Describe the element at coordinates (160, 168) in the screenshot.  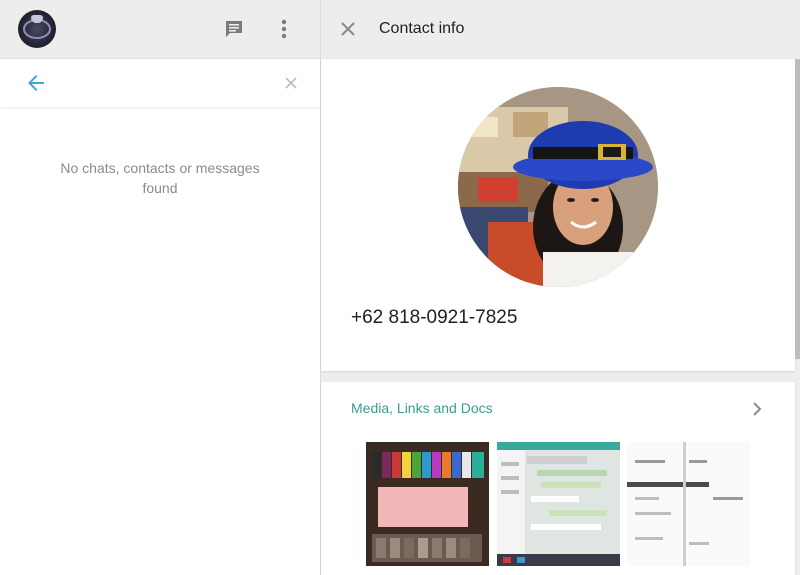
I see `empty-state-line-1: No chats, contacts or messages` at that location.